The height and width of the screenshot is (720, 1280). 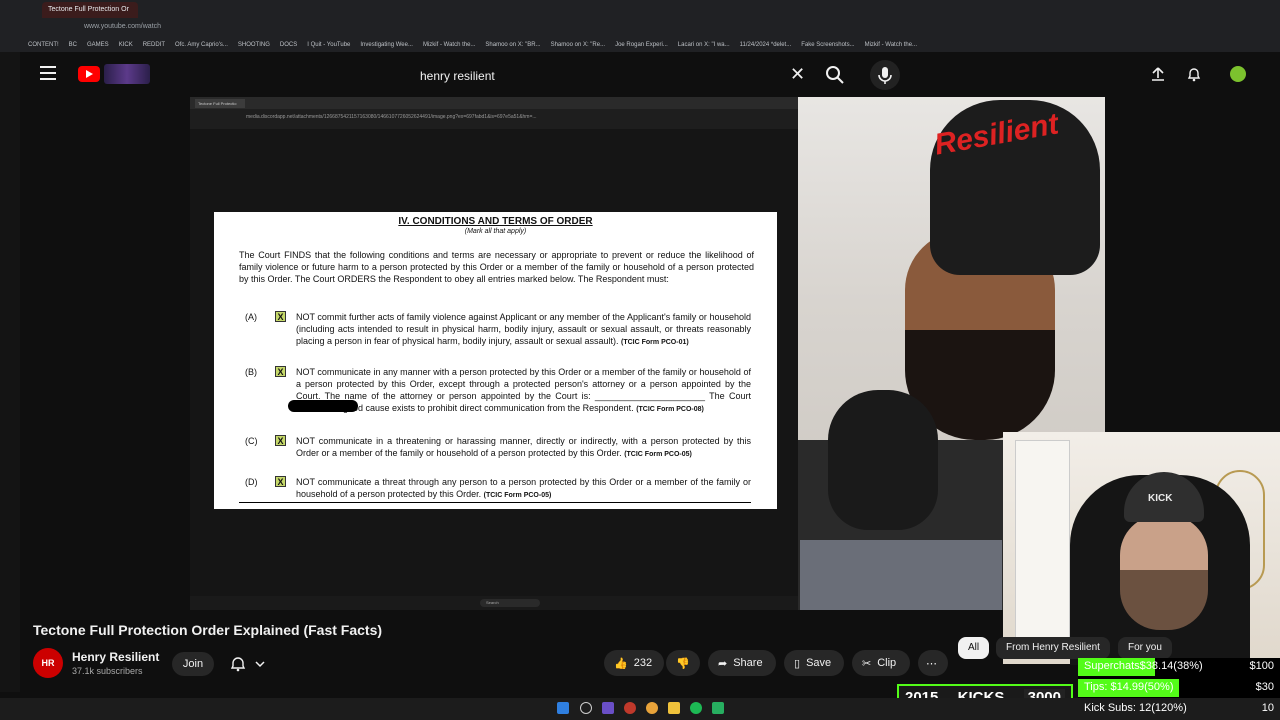 I want to click on clip-button: ✂ Clip, so click(x=881, y=663).